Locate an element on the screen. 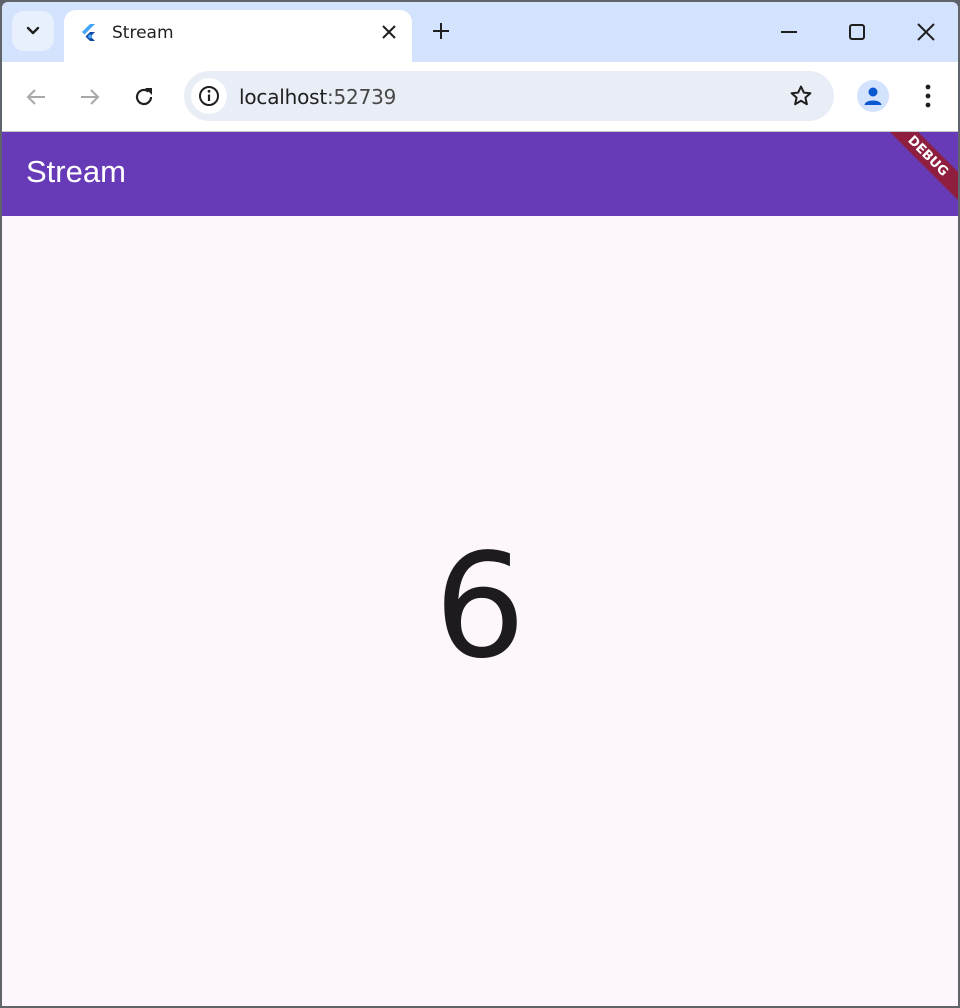 The height and width of the screenshot is (1008, 960). browser-toolbar: localhost:52739 is located at coordinates (480, 97).